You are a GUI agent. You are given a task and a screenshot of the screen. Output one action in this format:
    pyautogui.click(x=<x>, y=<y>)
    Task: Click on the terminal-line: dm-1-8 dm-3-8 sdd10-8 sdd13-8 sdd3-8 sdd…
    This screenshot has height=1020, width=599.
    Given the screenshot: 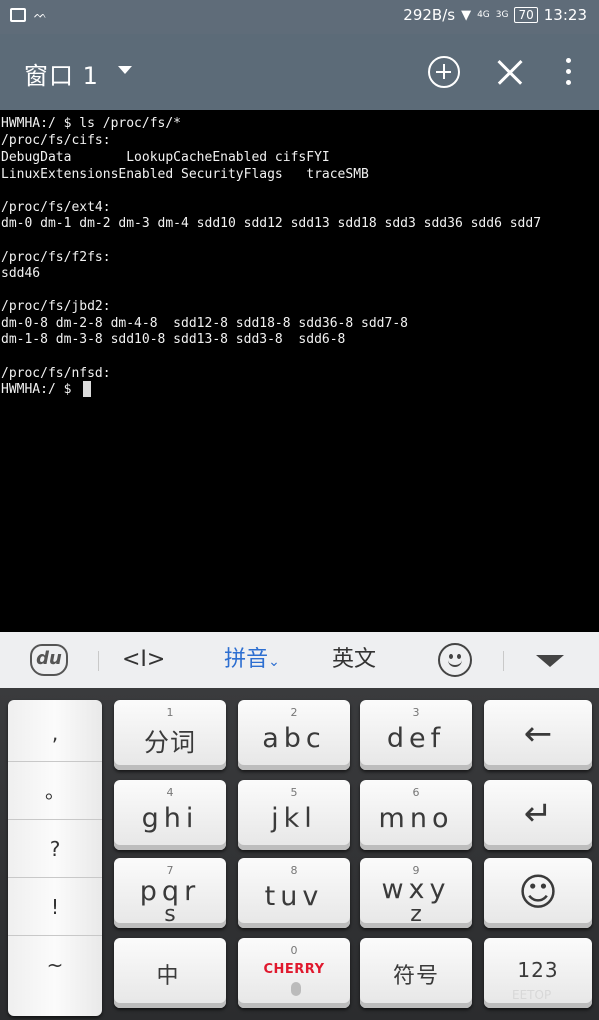 What is the action you would take?
    pyautogui.click(x=173, y=339)
    